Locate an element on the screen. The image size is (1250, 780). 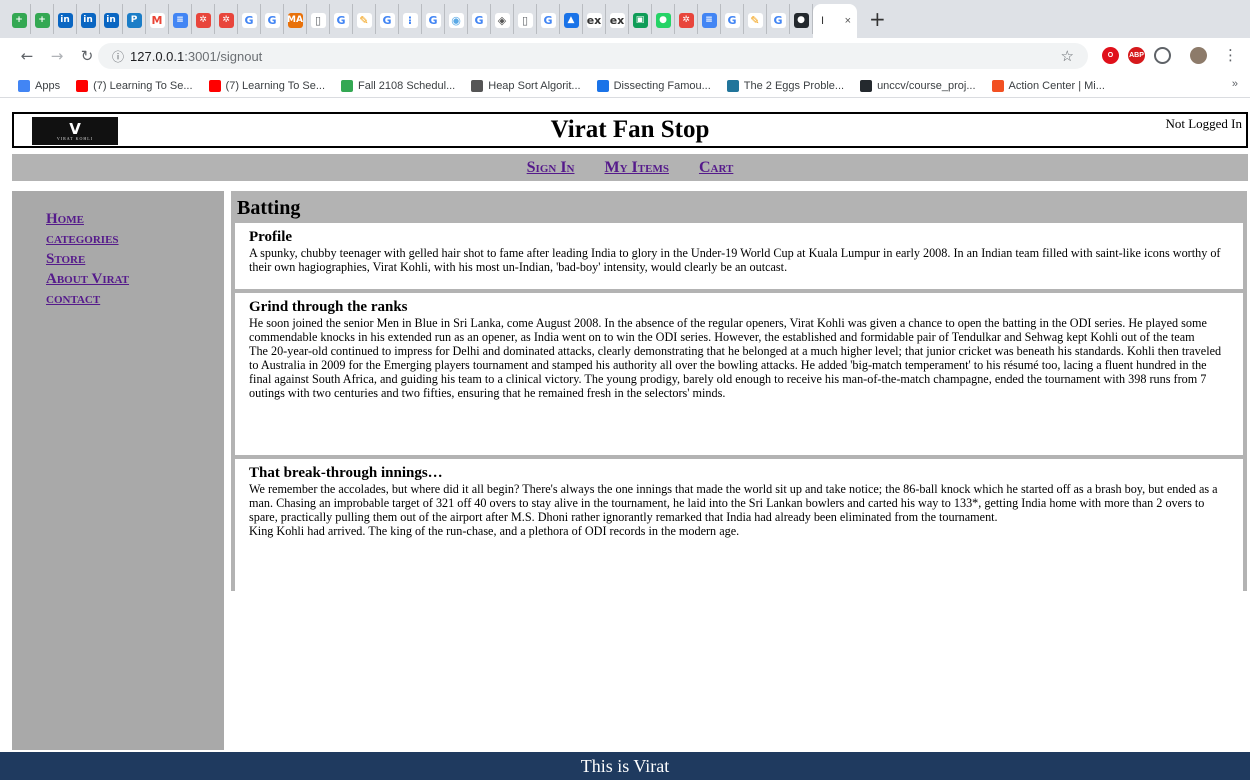
browser-tab: P is located at coordinates (134, 19).